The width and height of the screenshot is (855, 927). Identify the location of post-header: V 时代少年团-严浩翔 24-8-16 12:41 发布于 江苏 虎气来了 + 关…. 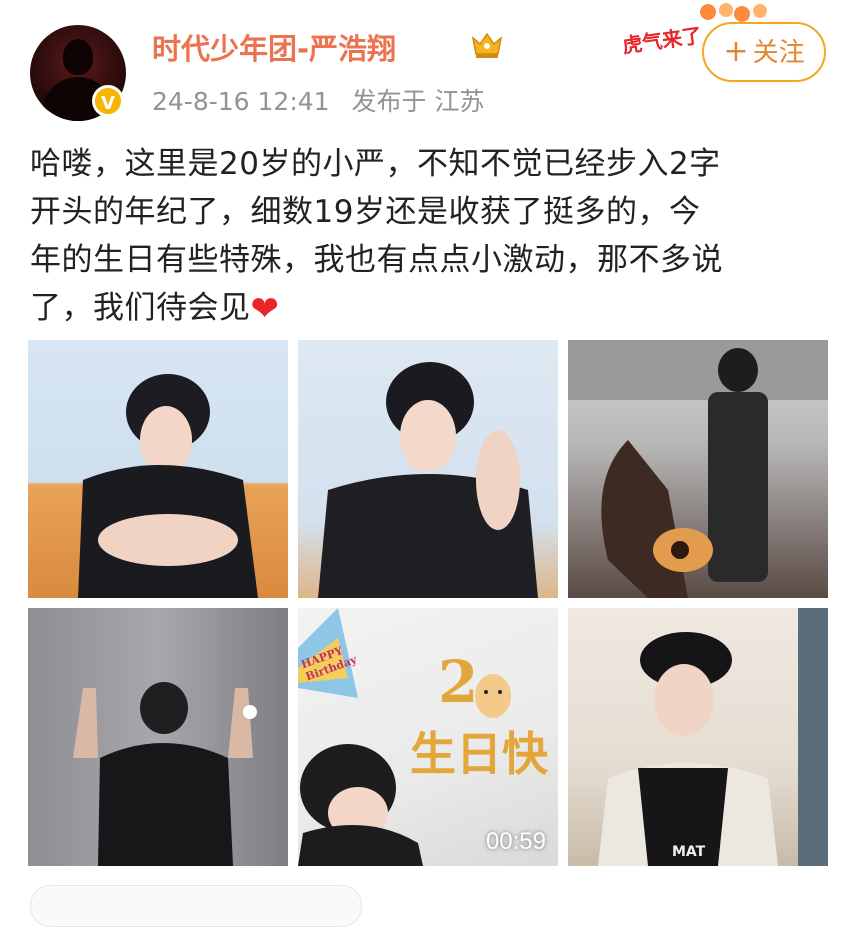
(427, 65).